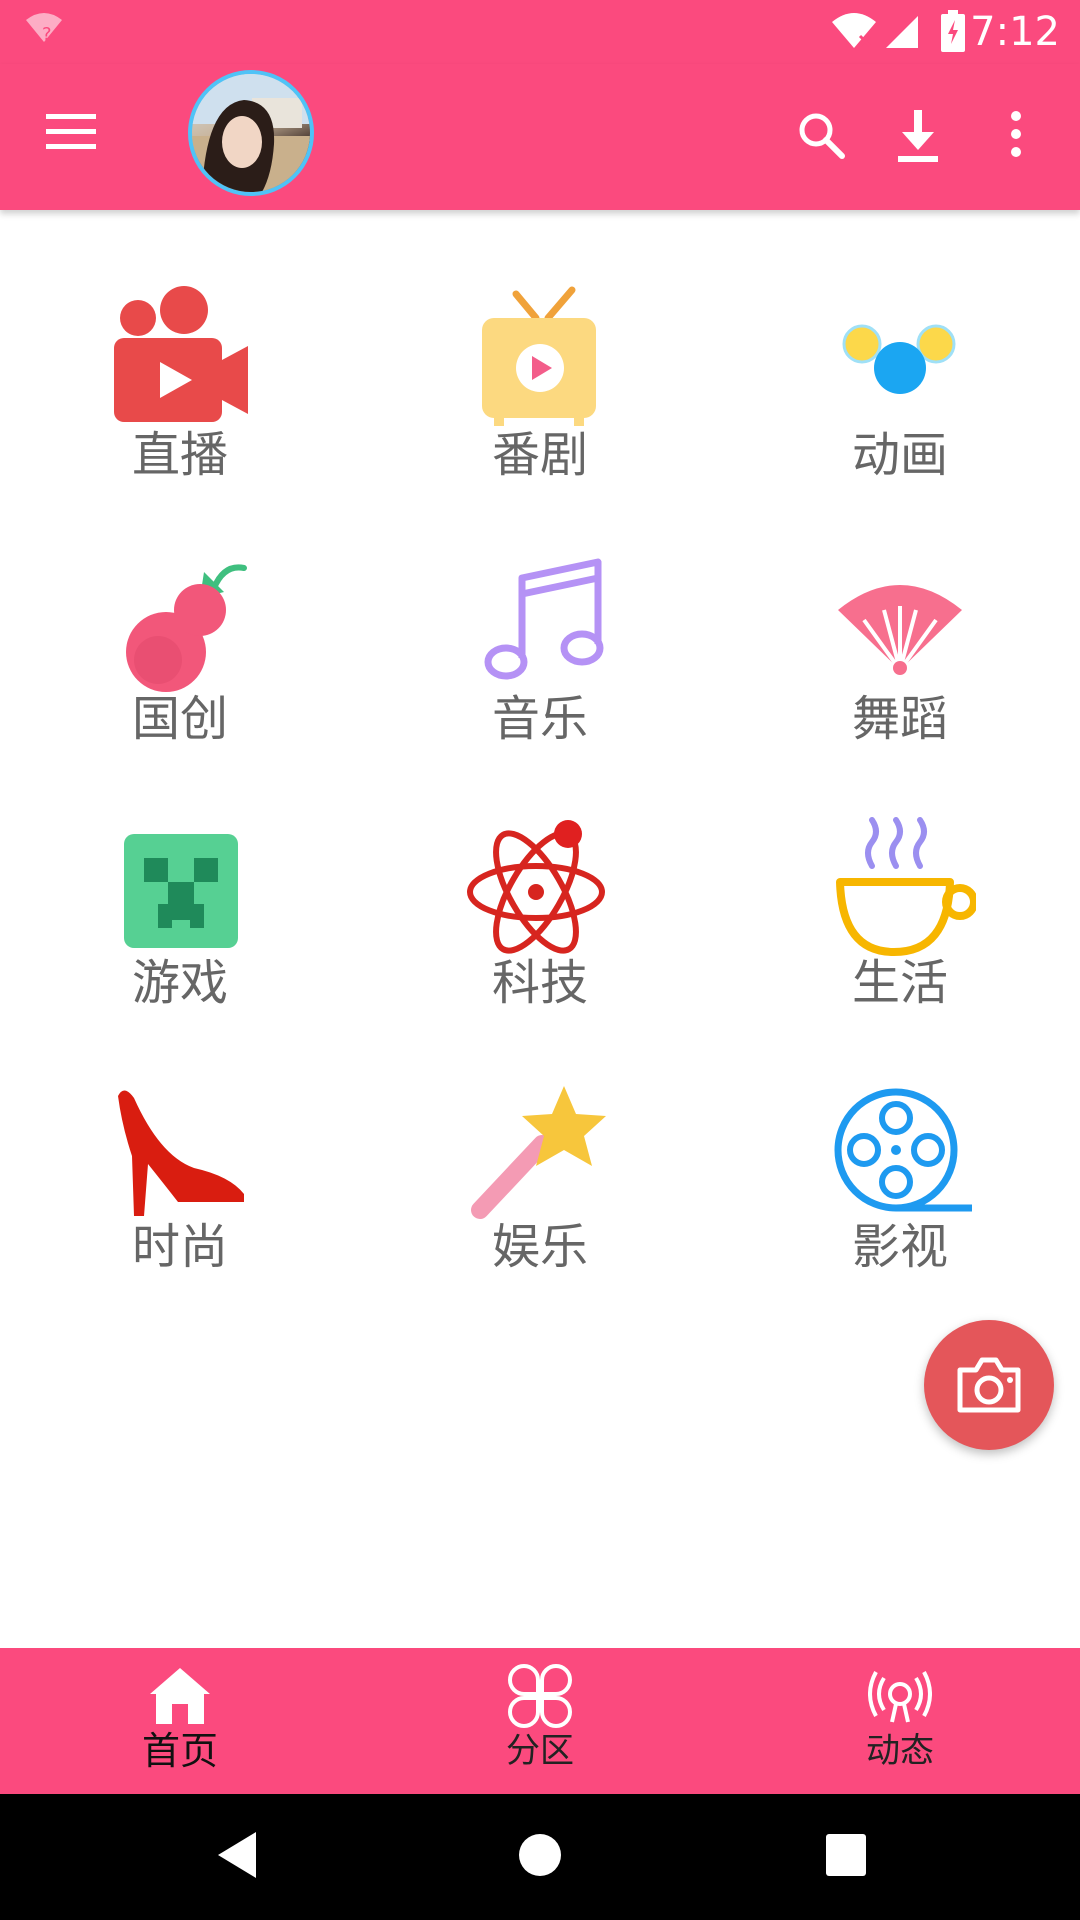  I want to click on category-life: 生活, so click(900, 930).